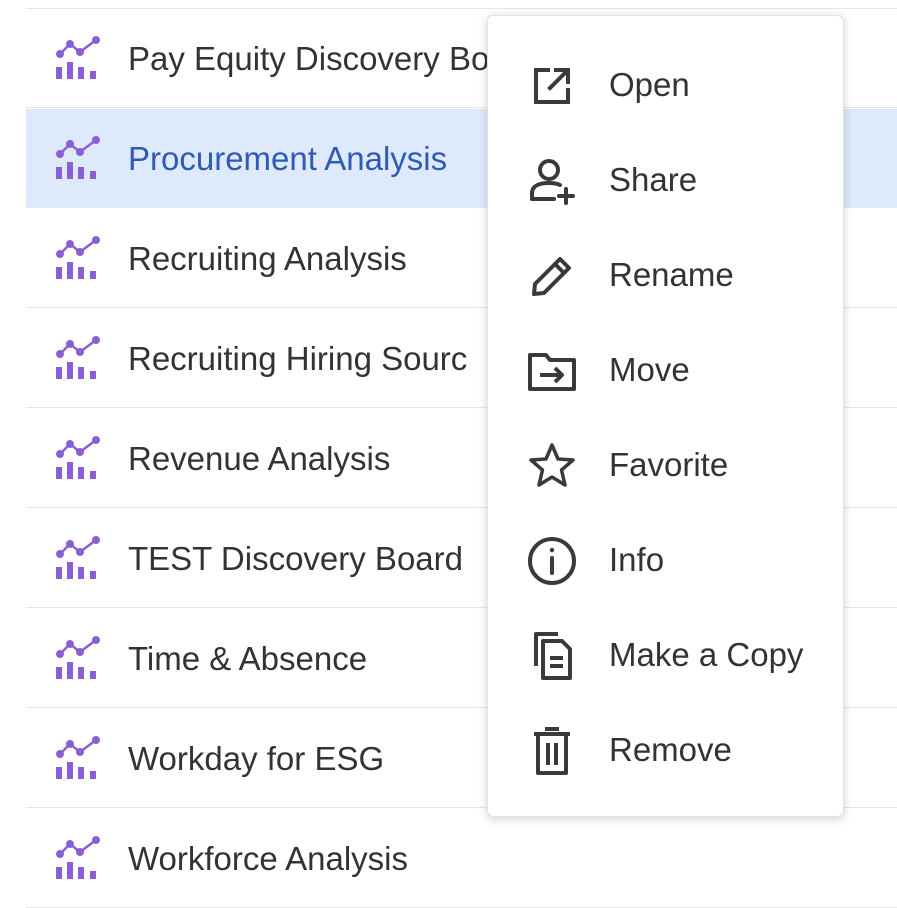  Describe the element at coordinates (248, 658) in the screenshot. I see `list-item-label: Time & Absence` at that location.